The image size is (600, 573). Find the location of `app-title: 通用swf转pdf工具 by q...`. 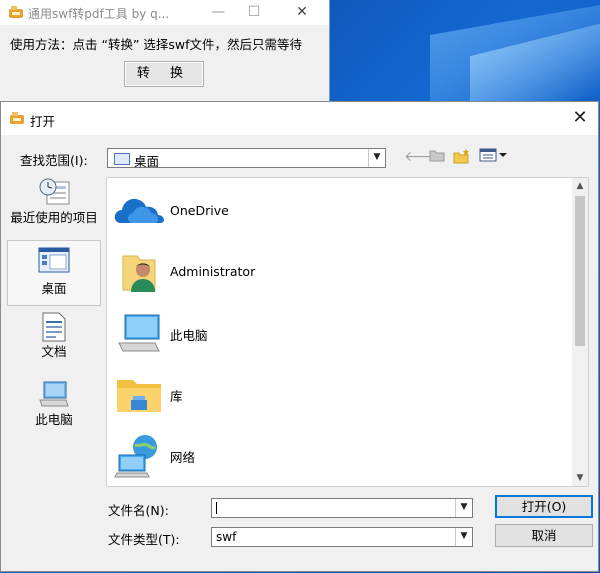

app-title: 通用swf转pdf工具 by q... is located at coordinates (99, 14).